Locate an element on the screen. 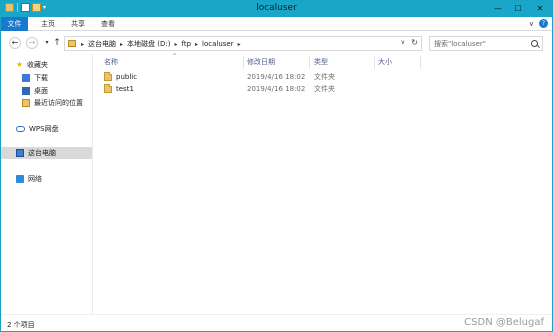  tab-home: 主页 is located at coordinates (48, 24).